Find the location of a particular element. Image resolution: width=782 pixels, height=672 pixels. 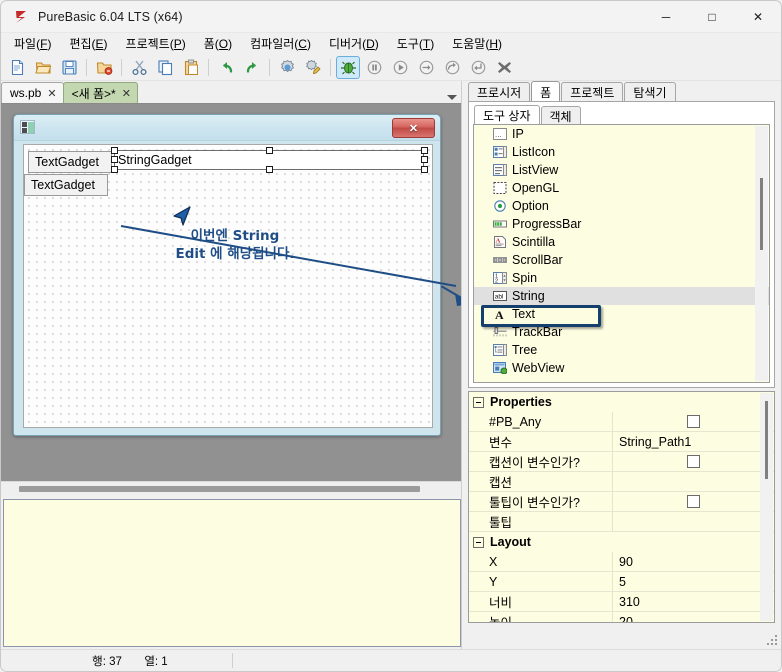

debug-run-icon is located at coordinates (348, 67).